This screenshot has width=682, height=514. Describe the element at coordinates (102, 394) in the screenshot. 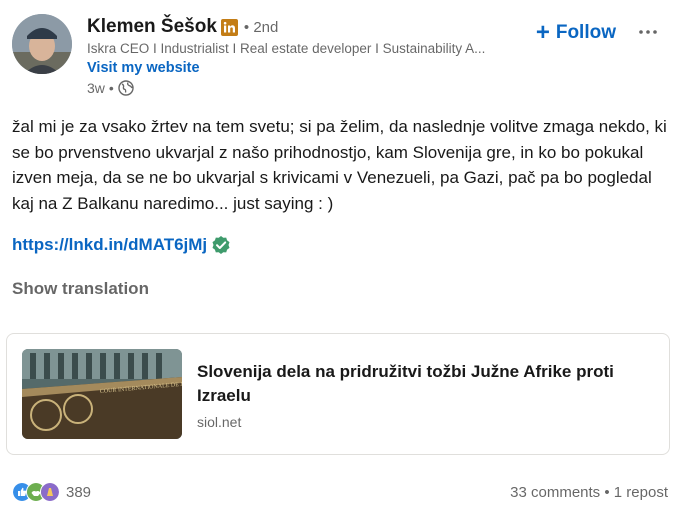

I see `article-thumbnail: COUR INTERNATIONALE DE JUSTICE` at that location.